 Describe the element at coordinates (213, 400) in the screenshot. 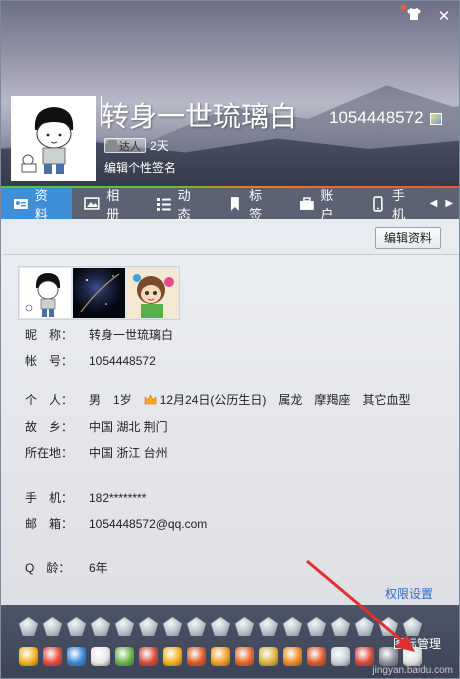

I see `birthday-value: 12月24日(公历生日)` at that location.